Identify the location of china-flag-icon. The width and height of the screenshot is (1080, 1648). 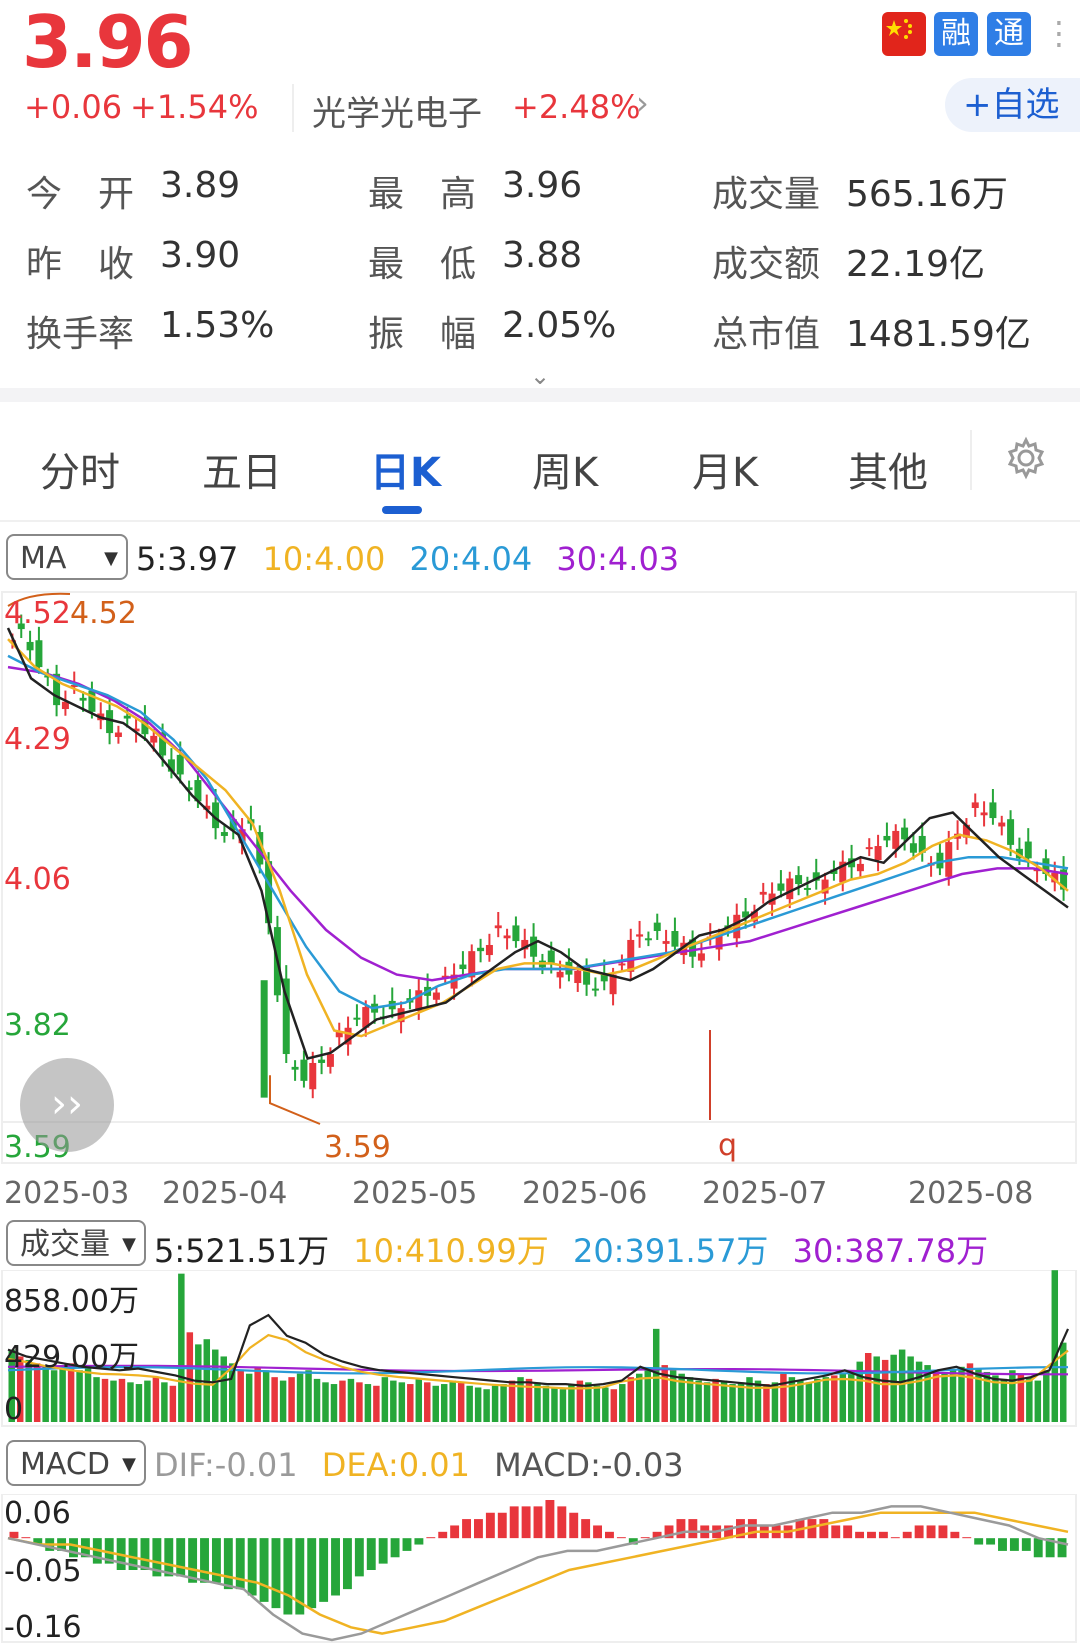
(904, 34).